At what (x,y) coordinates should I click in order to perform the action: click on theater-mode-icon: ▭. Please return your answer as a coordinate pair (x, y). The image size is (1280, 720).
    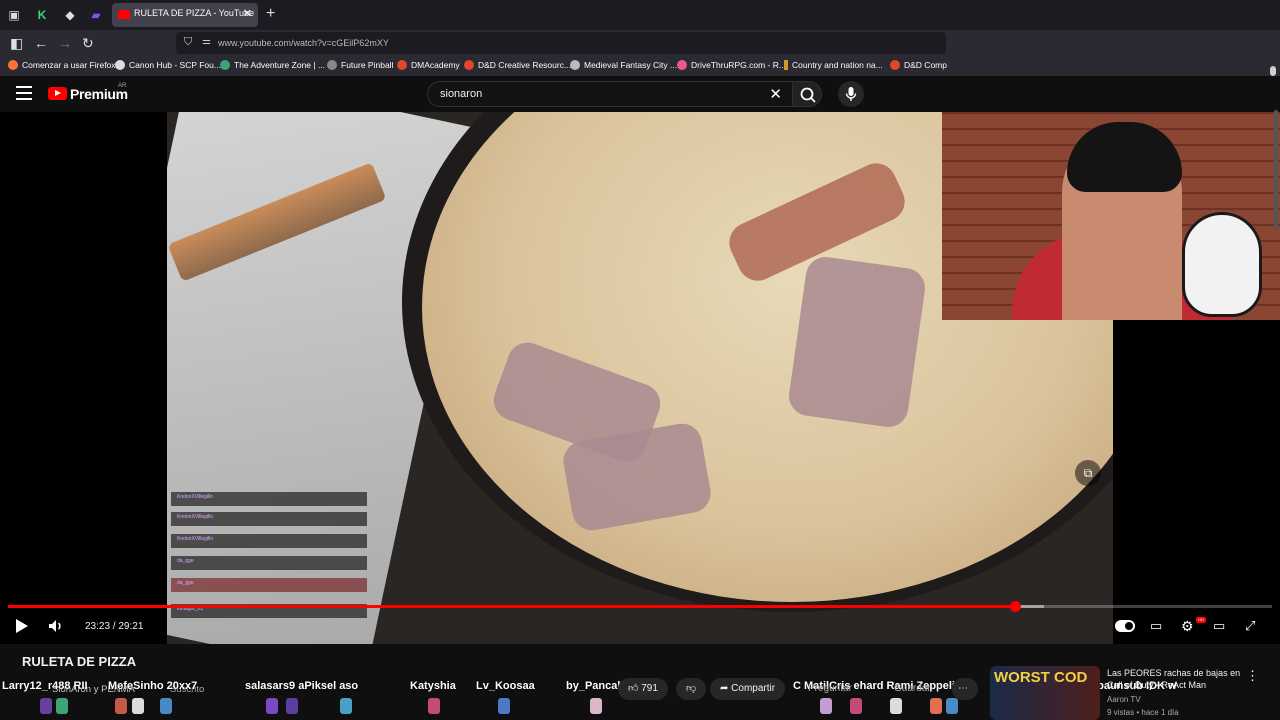
    Looking at the image, I should click on (1219, 626).